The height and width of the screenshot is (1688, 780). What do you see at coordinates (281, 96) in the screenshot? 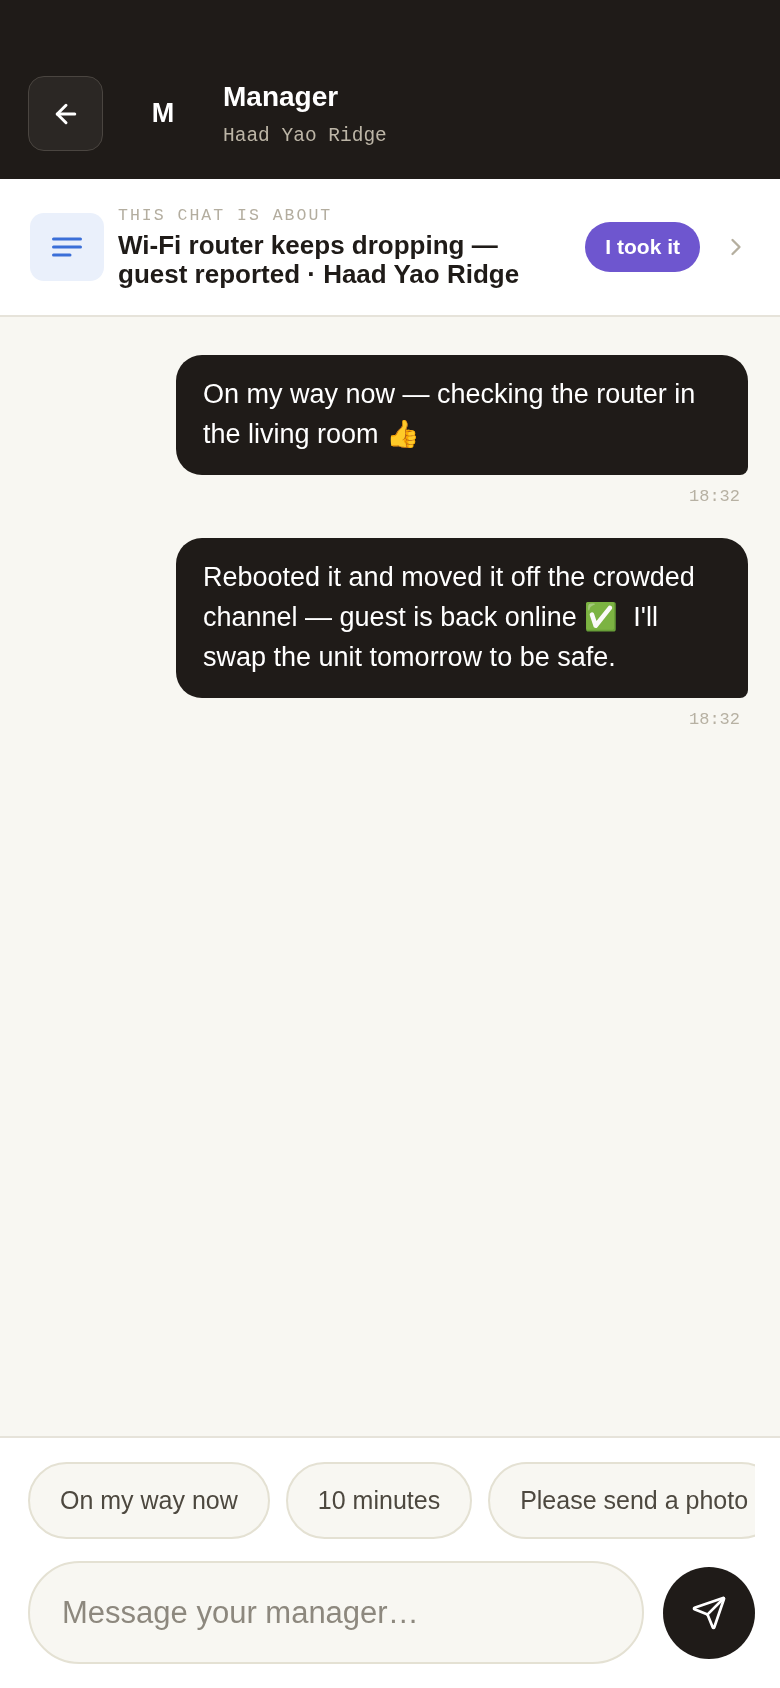
I see `contact-name: Manager` at bounding box center [281, 96].